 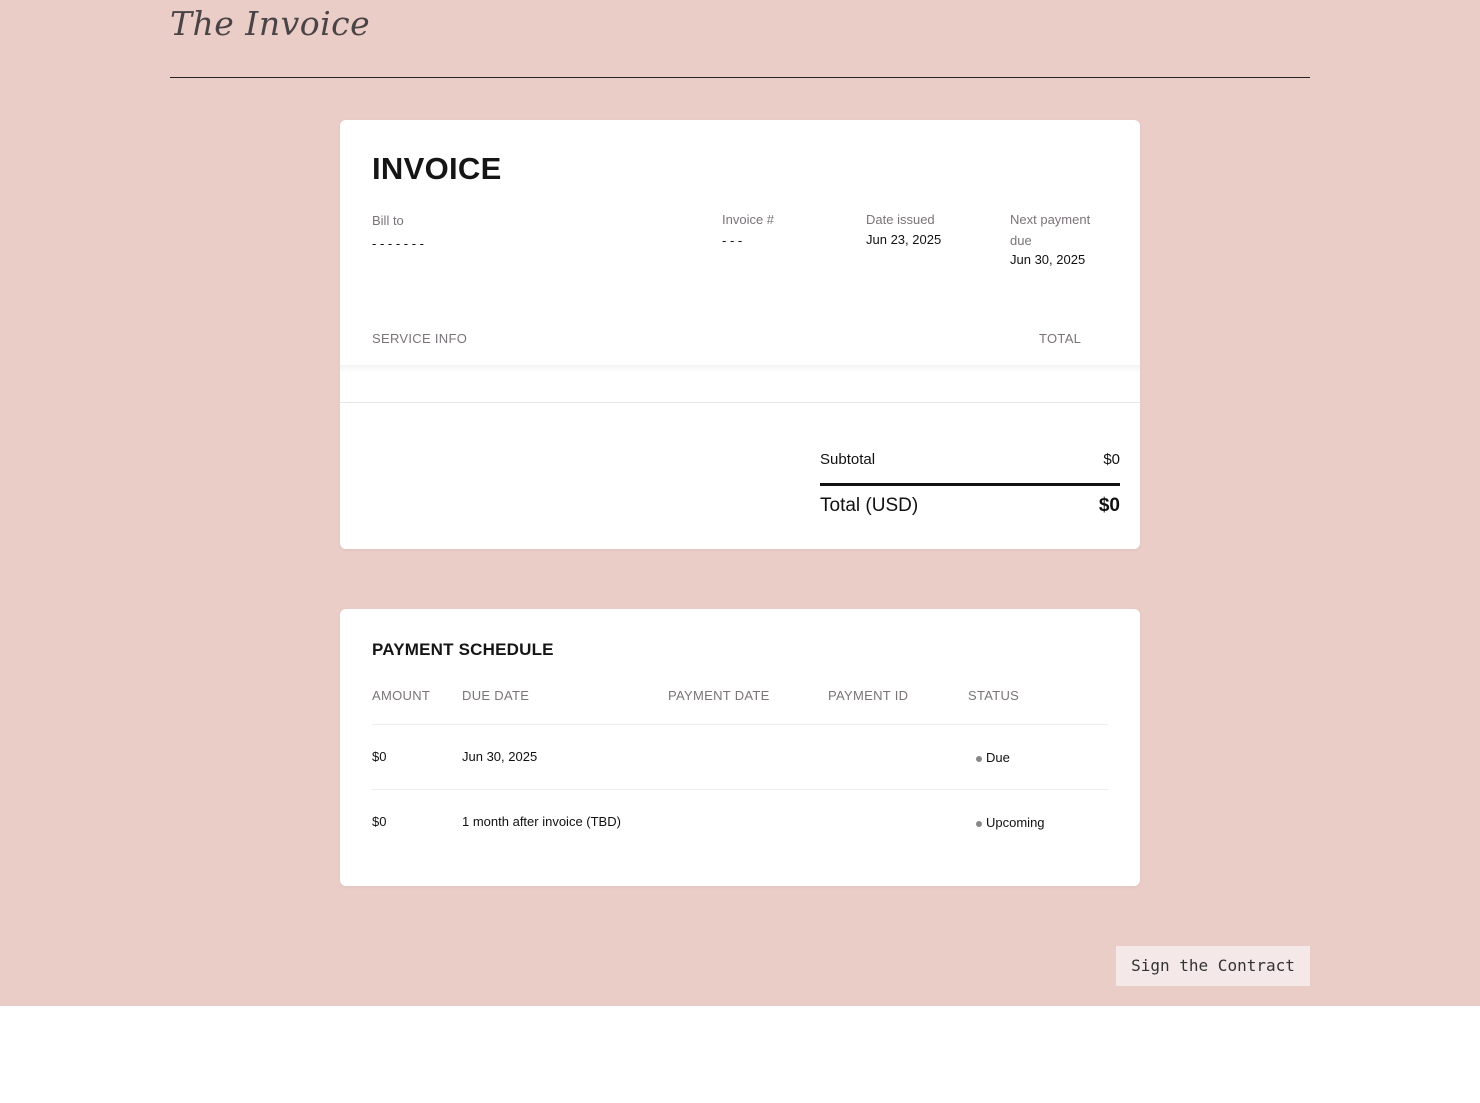 What do you see at coordinates (500, 756) in the screenshot?
I see `row-1-due-date: Jun 30, 2025` at bounding box center [500, 756].